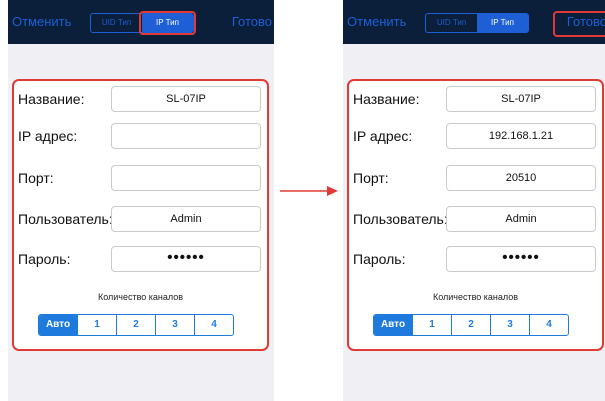 Image resolution: width=605 pixels, height=401 pixels. I want to click on right-arrow-icon, so click(309, 191).